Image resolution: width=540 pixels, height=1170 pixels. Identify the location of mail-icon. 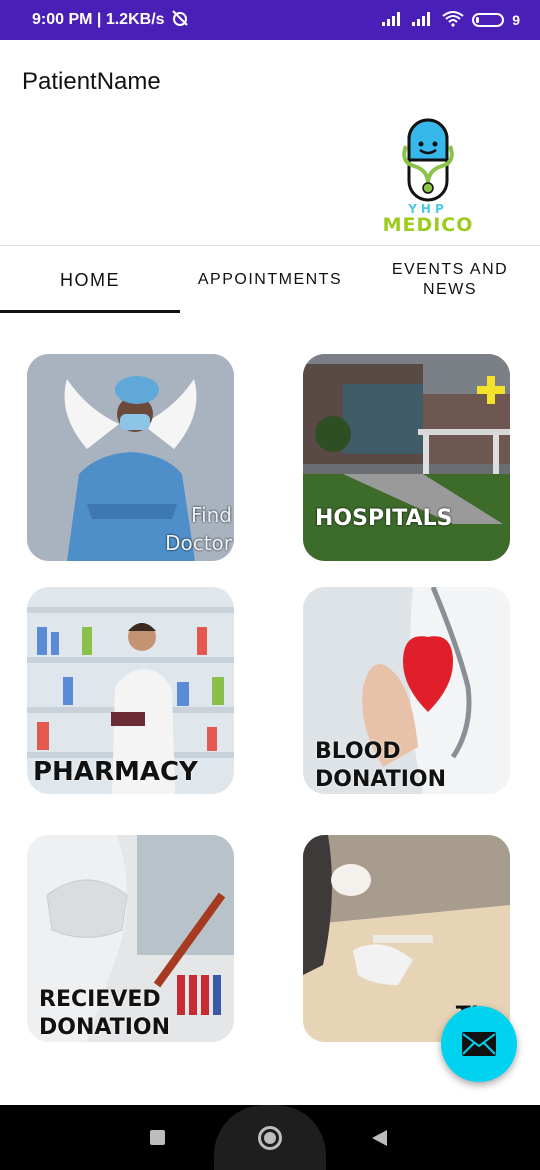
(479, 1044).